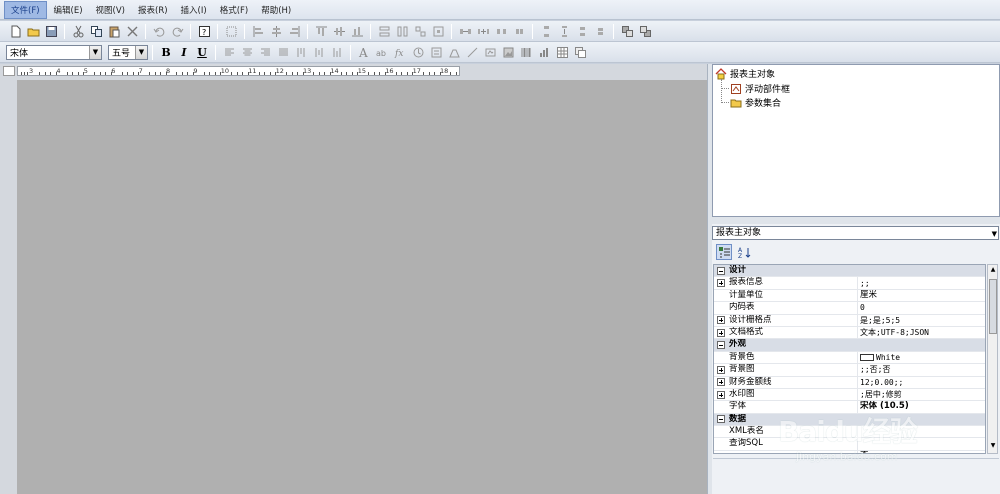  What do you see at coordinates (294, 31) in the screenshot?
I see `align-right-icon` at bounding box center [294, 31].